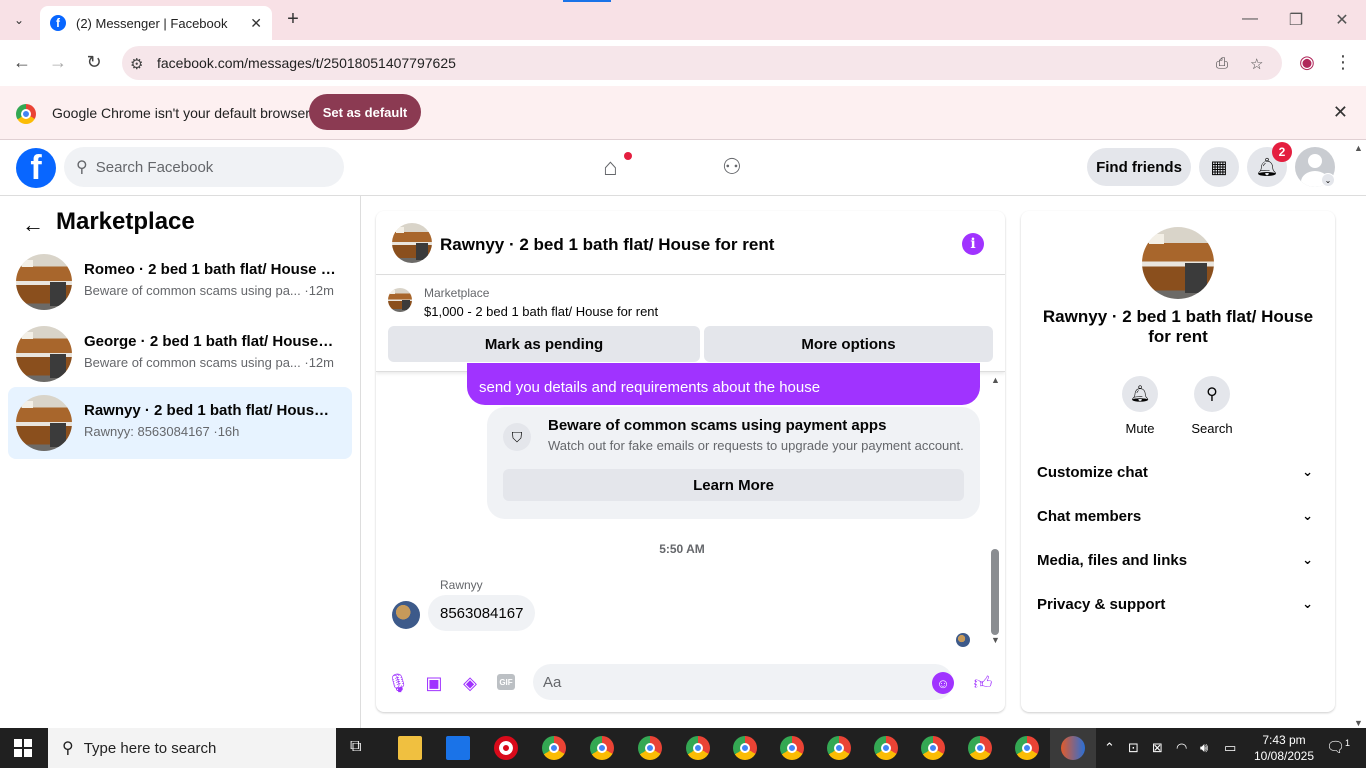  What do you see at coordinates (434, 683) in the screenshot?
I see `photo-gallery-icon: ▣` at bounding box center [434, 683].